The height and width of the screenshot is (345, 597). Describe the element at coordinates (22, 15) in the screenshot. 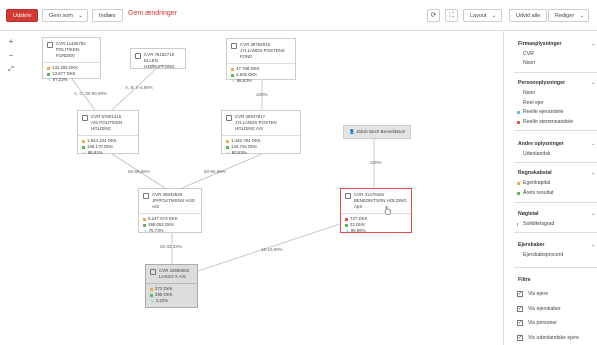

I see `print-button: Udskriv` at that location.